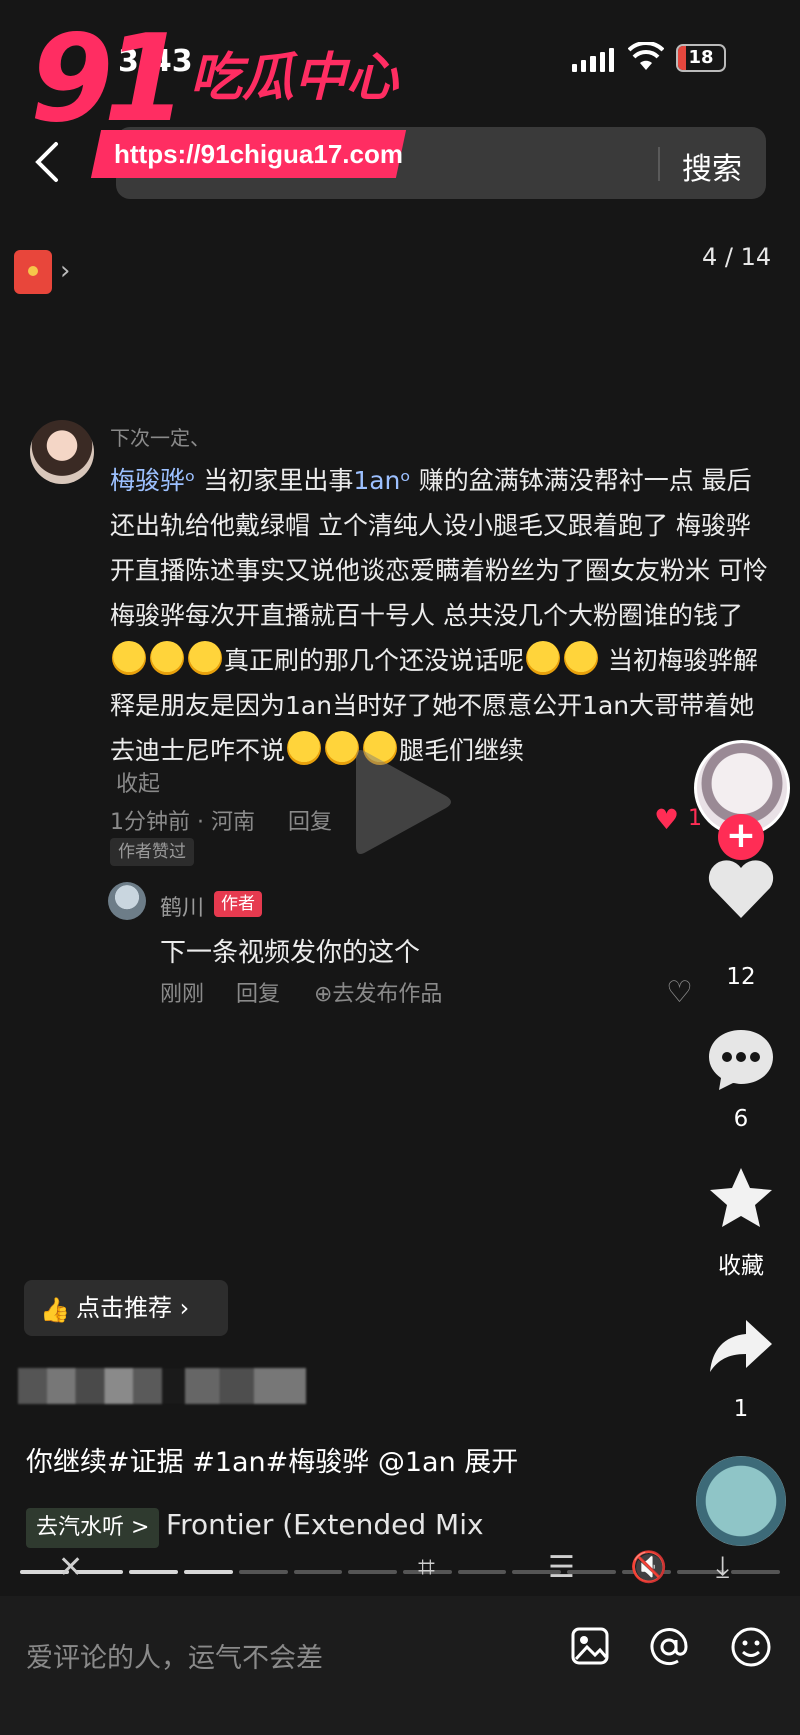  I want to click on music-disc-icon, so click(741, 1501).